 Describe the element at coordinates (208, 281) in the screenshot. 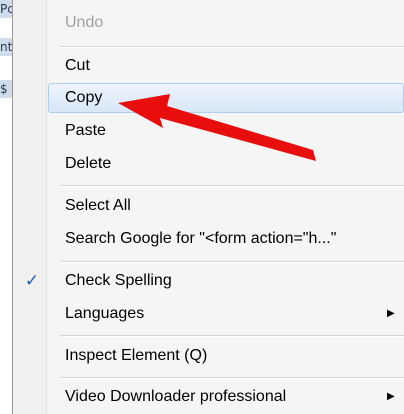

I see `menu-item-check-spelling: ✓ Check Spelling` at that location.